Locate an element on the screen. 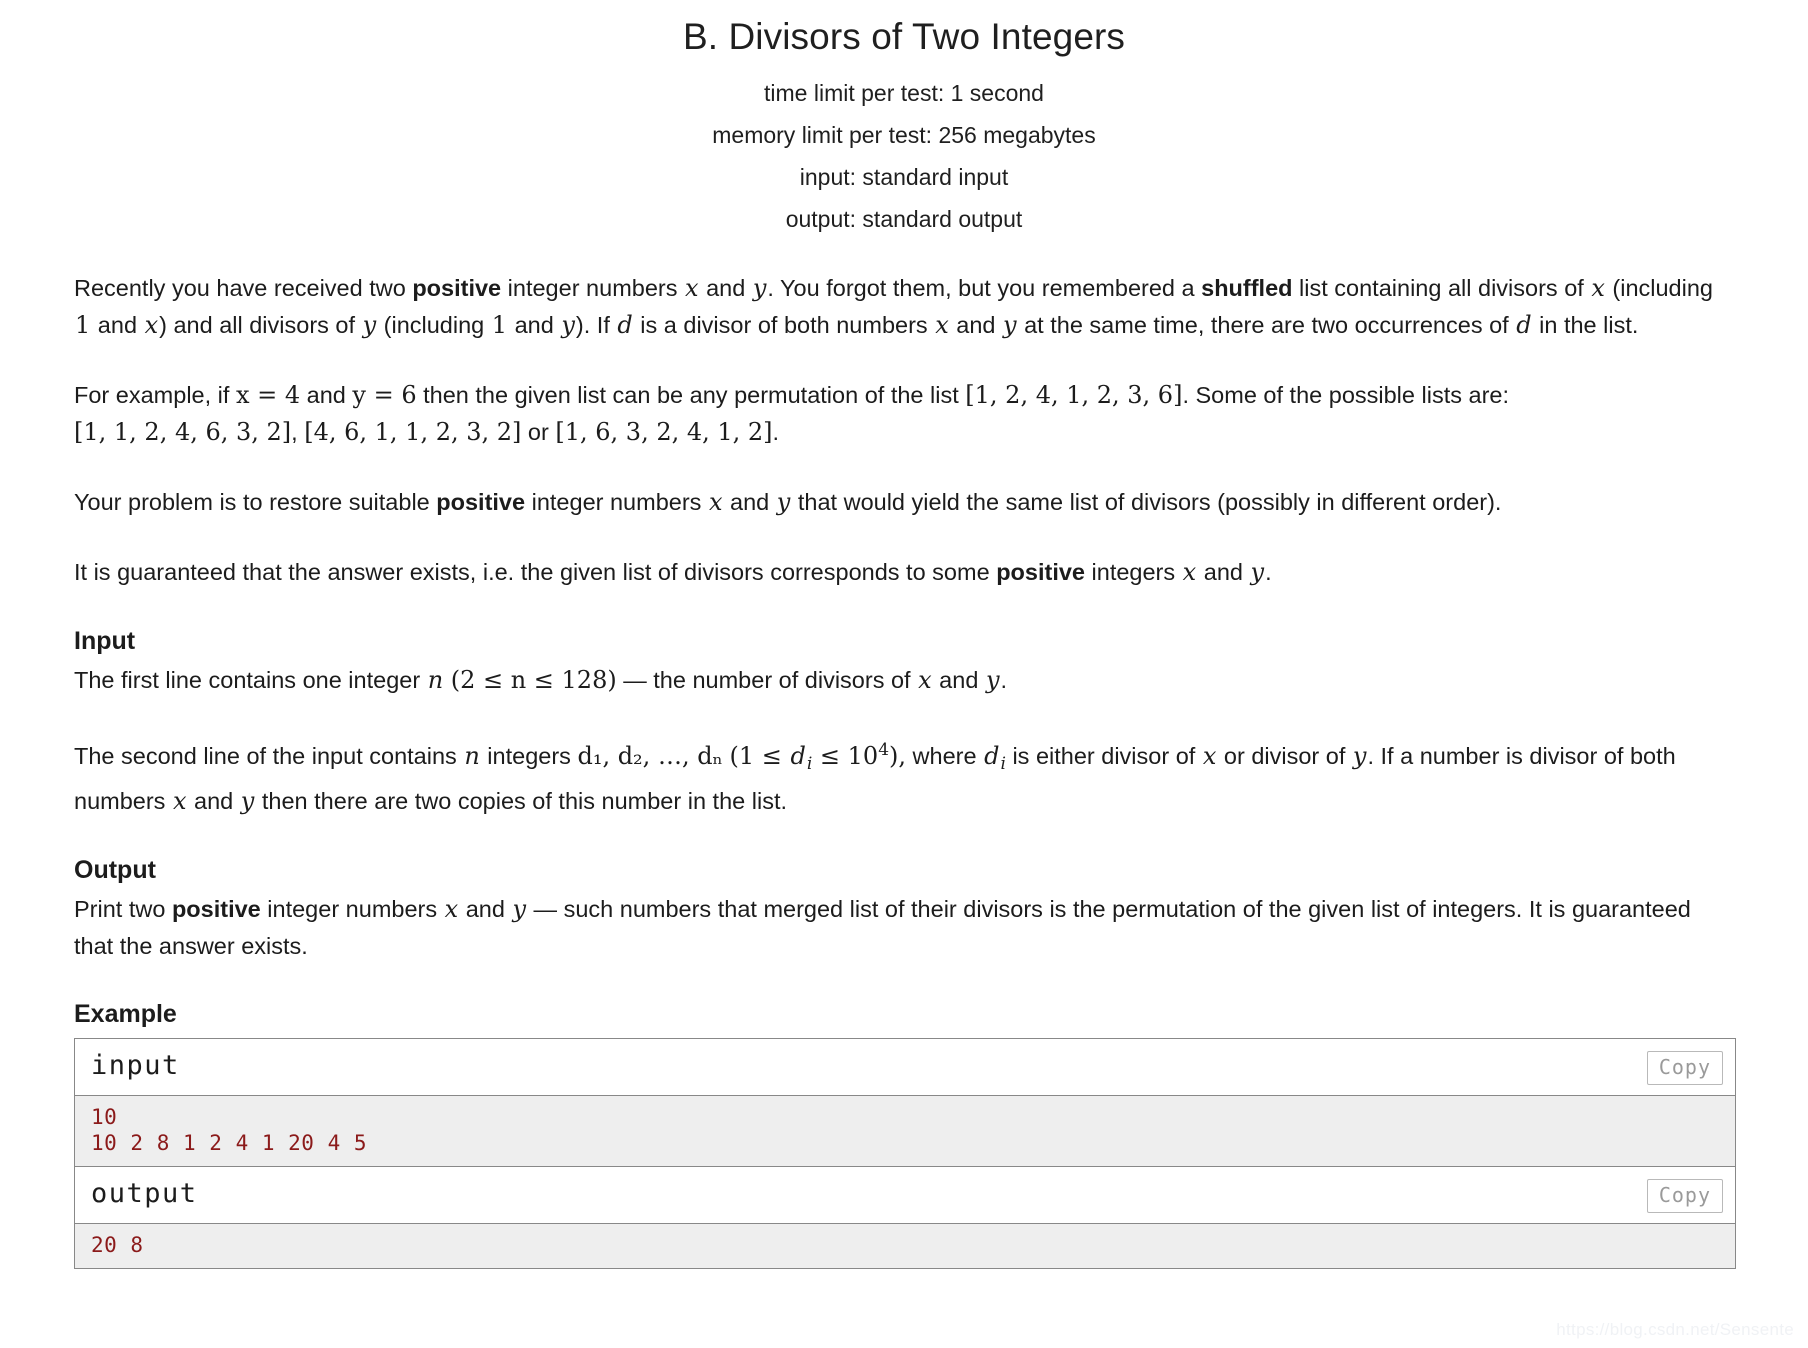 The width and height of the screenshot is (1808, 1348). text-frag: integers is located at coordinates (1133, 572).